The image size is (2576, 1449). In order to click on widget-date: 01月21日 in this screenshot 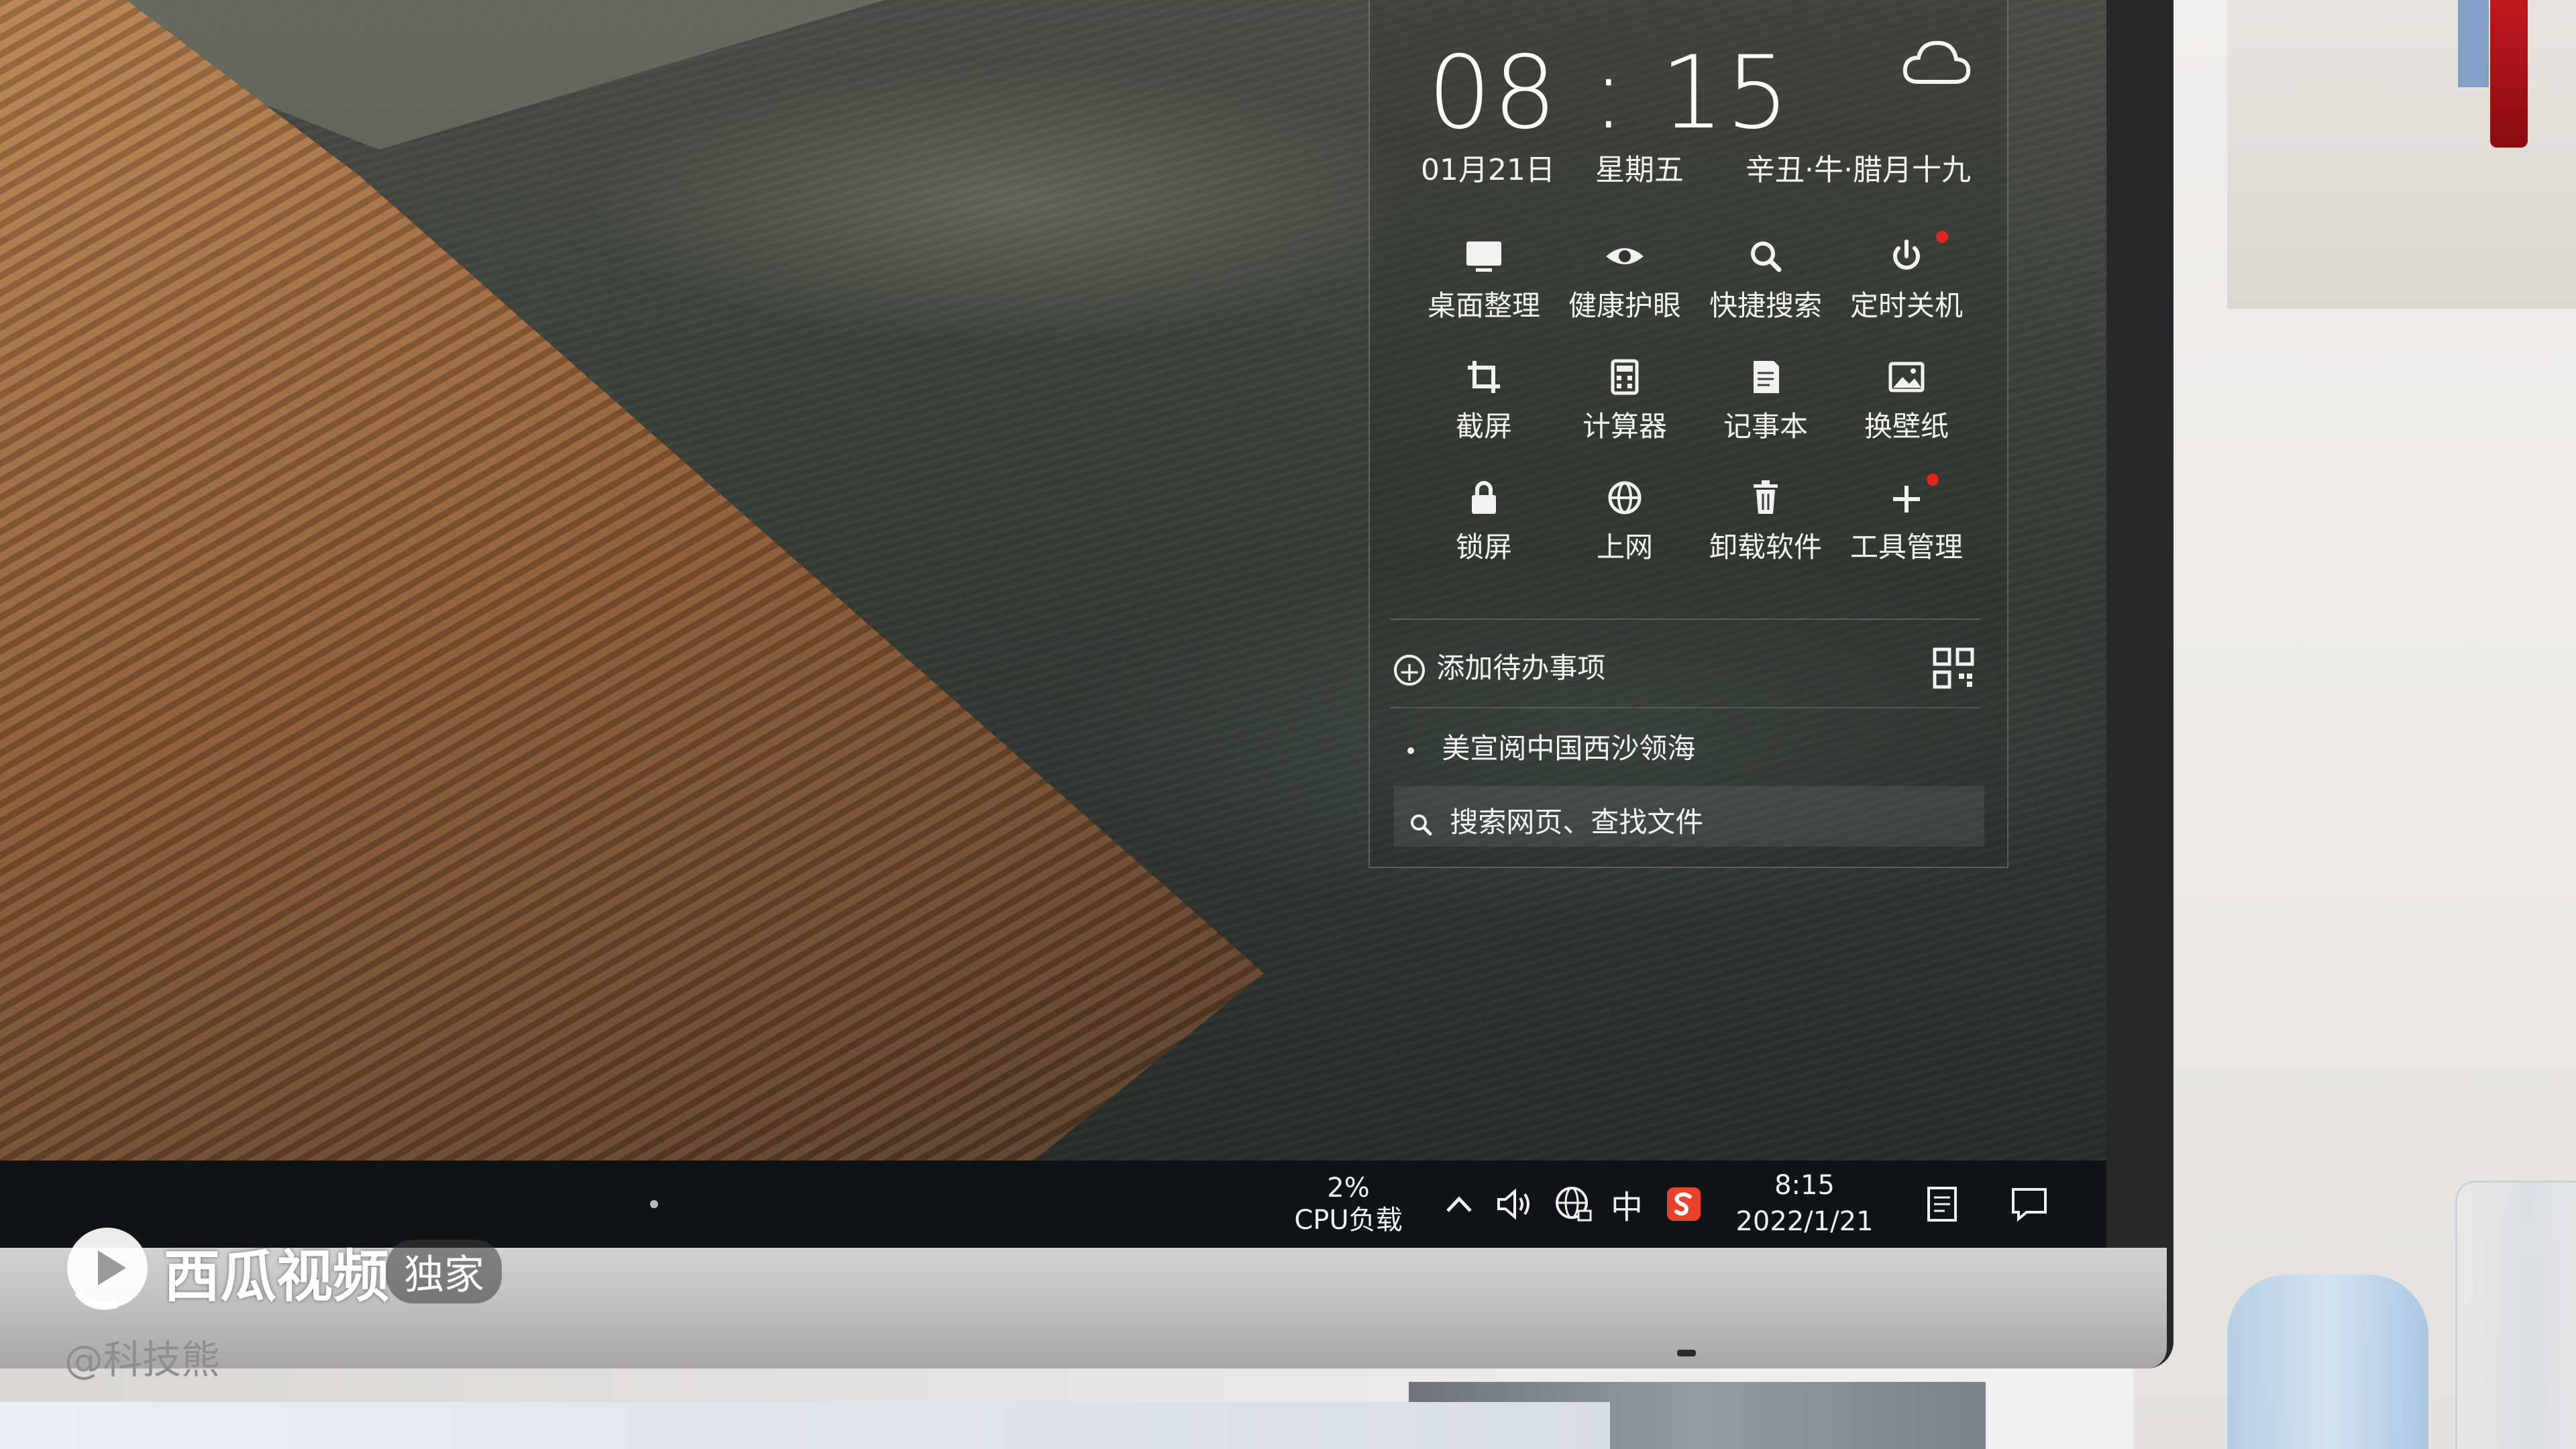, I will do `click(1488, 170)`.